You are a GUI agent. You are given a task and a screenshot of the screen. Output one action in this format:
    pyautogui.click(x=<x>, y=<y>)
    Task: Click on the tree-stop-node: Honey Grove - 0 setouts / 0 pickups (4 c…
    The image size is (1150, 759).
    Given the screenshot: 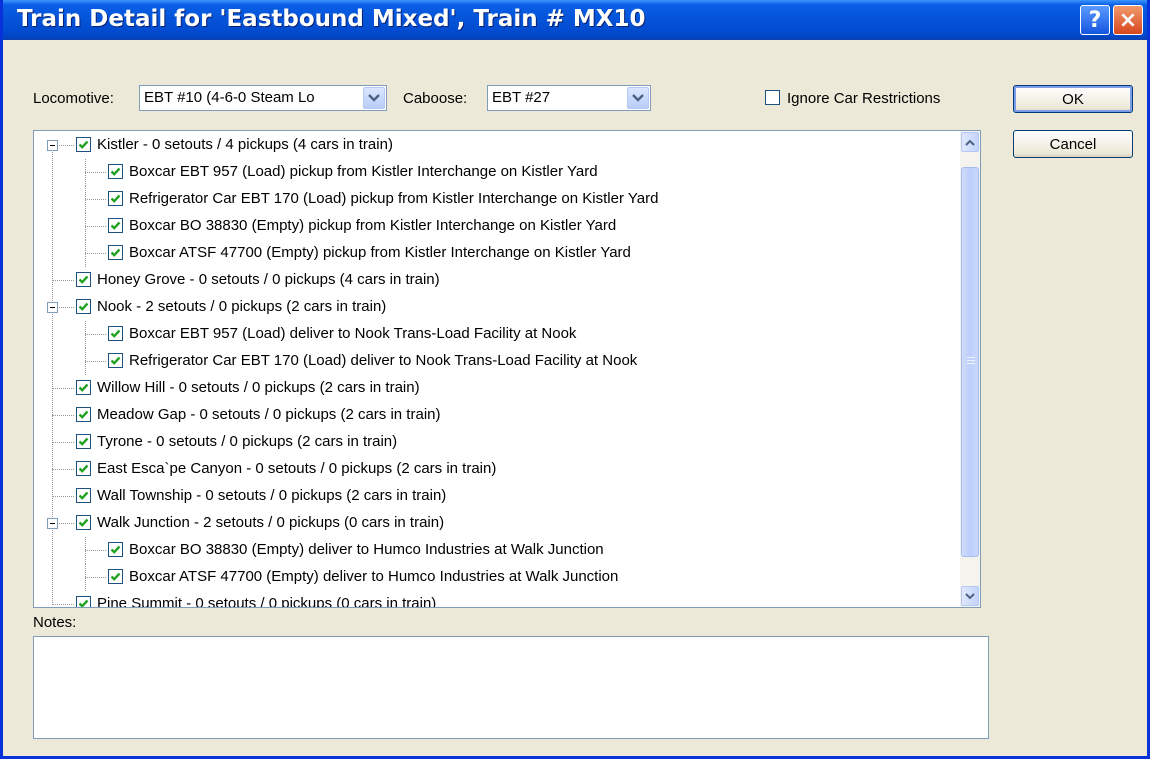 What is the action you would take?
    pyautogui.click(x=497, y=280)
    